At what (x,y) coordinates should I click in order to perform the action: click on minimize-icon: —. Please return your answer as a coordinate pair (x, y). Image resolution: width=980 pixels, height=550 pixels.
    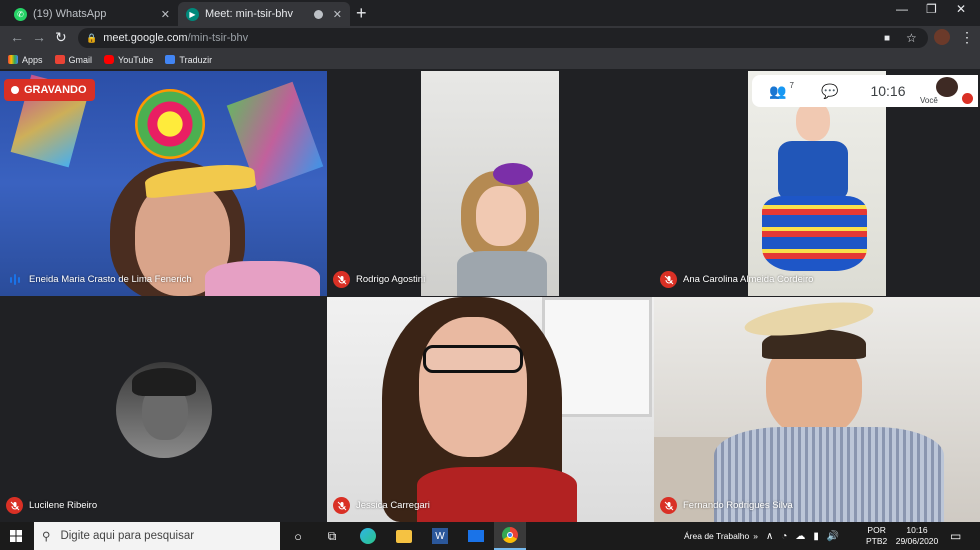
    Looking at the image, I should click on (902, 9).